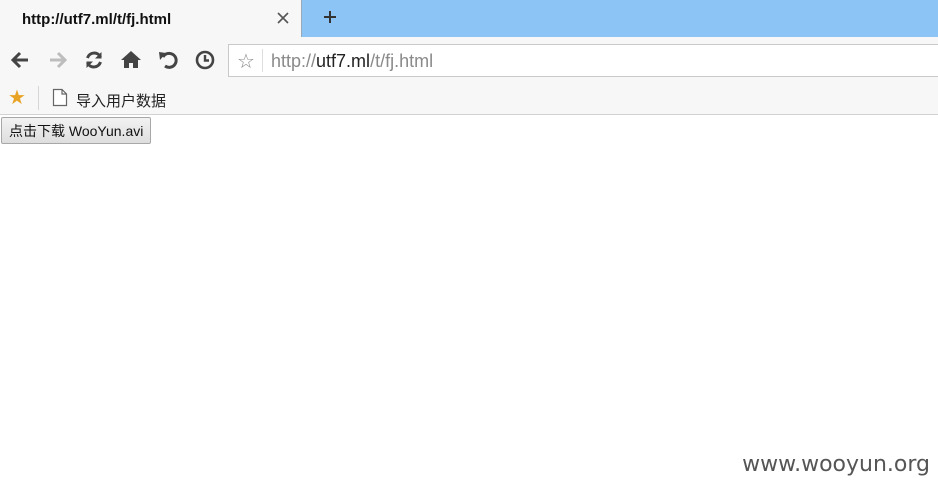  What do you see at coordinates (76, 130) in the screenshot?
I see `download-button: 点击下载 WooYun.avi` at bounding box center [76, 130].